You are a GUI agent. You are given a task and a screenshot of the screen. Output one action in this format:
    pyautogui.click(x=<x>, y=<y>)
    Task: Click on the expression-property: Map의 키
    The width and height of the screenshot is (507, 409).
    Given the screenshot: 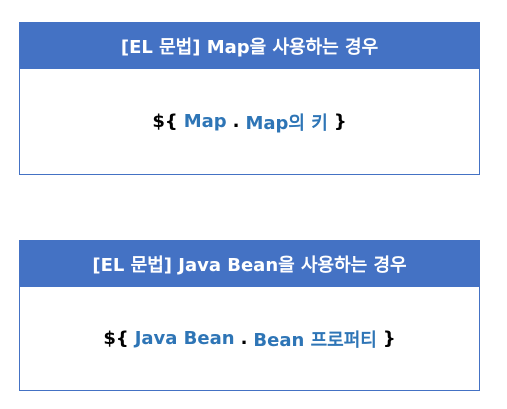 What is the action you would take?
    pyautogui.click(x=286, y=123)
    